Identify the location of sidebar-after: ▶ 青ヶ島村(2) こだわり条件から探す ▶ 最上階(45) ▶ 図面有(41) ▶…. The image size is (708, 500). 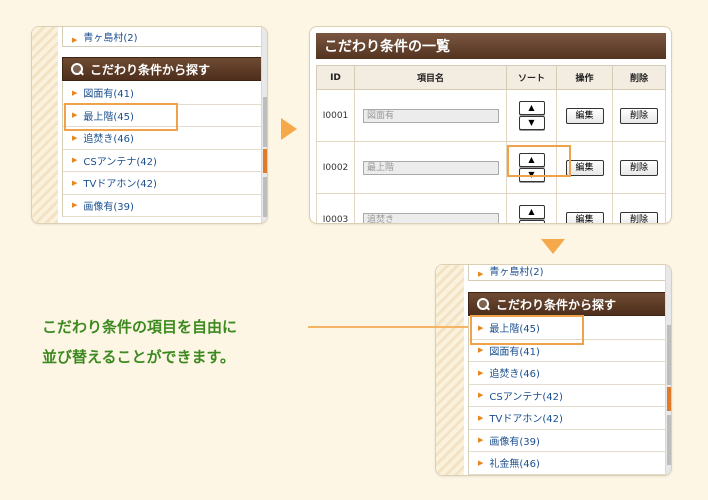
(567, 370).